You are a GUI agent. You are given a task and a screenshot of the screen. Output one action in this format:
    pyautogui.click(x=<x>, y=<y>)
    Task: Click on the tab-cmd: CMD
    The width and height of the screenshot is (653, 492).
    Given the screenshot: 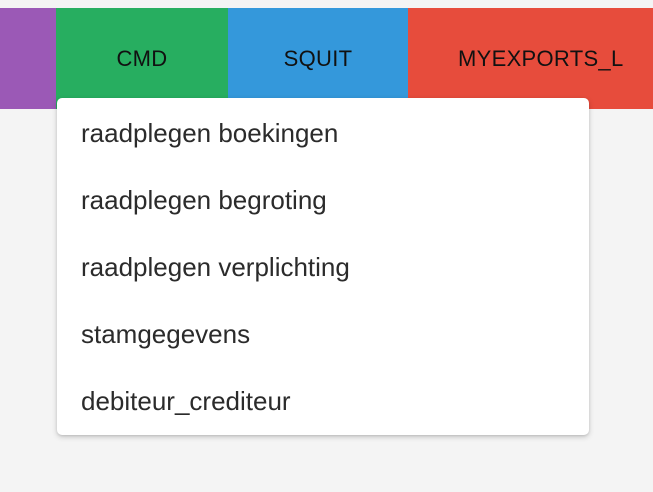 What is the action you would take?
    pyautogui.click(x=142, y=58)
    